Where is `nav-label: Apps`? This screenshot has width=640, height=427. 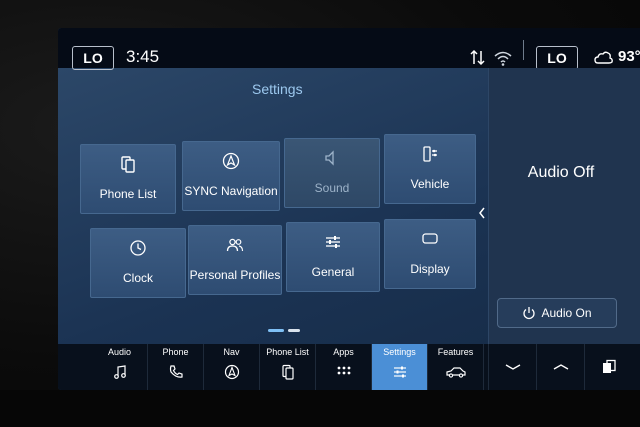 nav-label: Apps is located at coordinates (343, 352).